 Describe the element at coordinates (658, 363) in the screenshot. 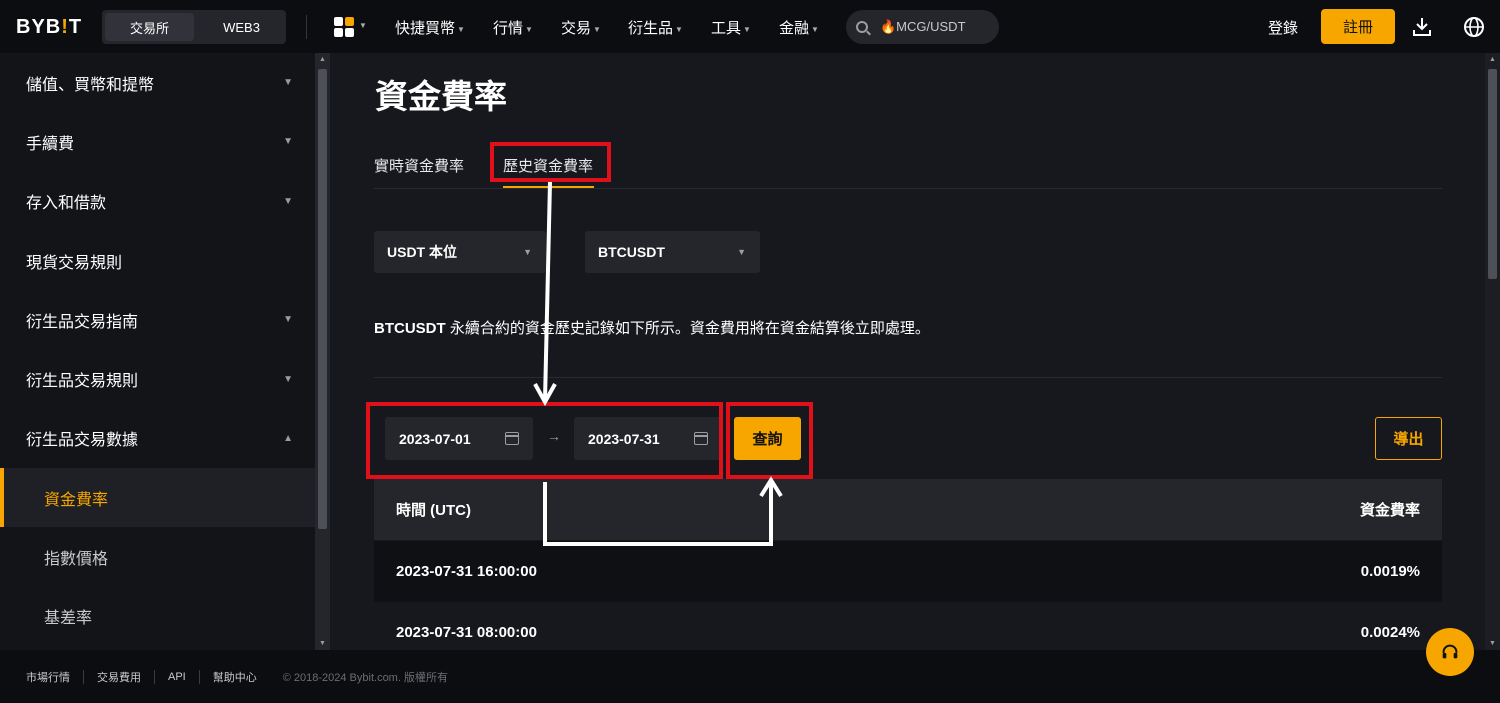

I see `annotation-arrows` at that location.